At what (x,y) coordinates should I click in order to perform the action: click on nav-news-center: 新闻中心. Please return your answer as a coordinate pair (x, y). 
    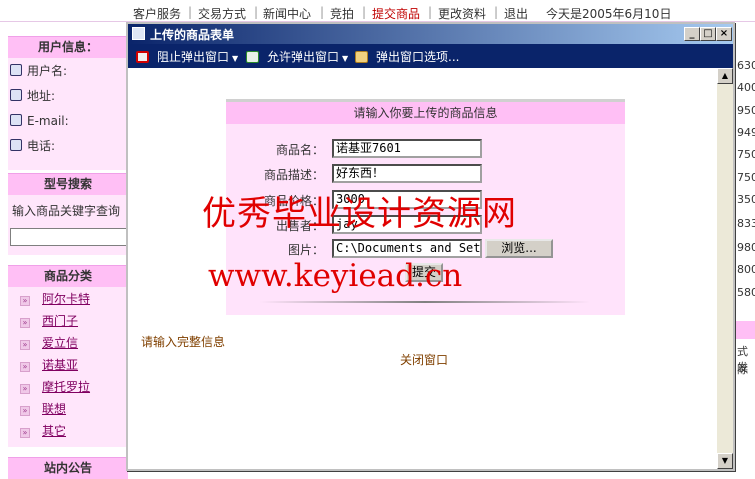
    Looking at the image, I should click on (287, 13).